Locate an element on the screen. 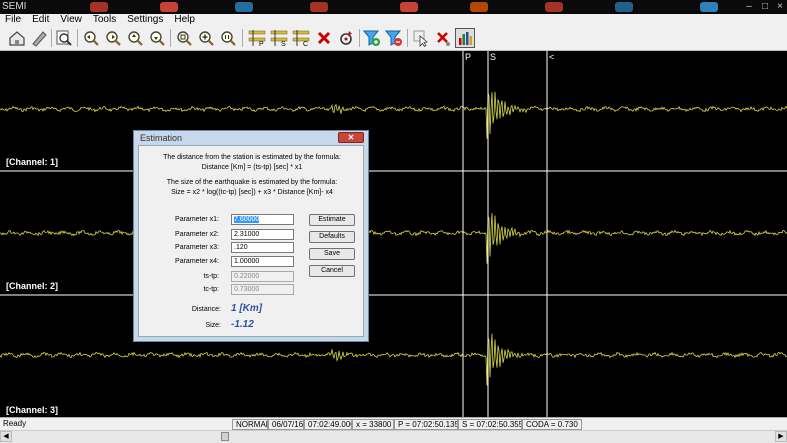  dialog-title: Estimation is located at coordinates (161, 138).